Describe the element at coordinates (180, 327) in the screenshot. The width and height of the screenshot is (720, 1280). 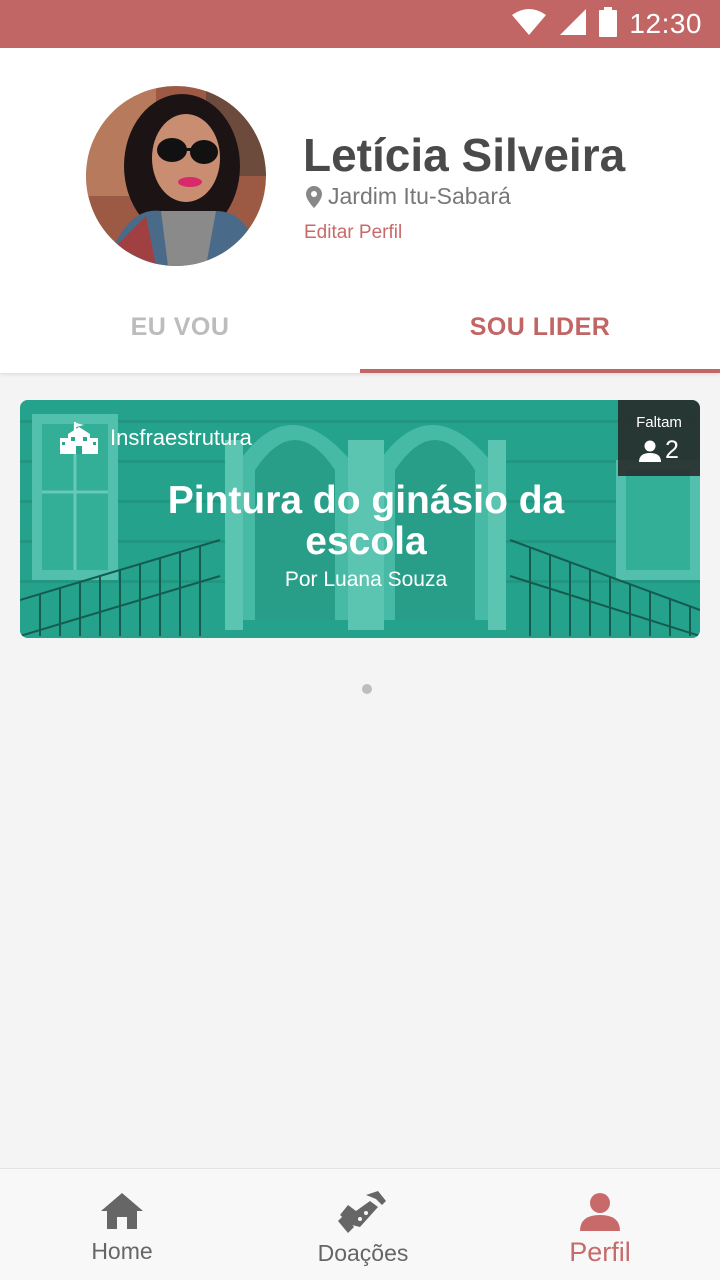
I see `tab-eu-vou: EU VOU` at that location.